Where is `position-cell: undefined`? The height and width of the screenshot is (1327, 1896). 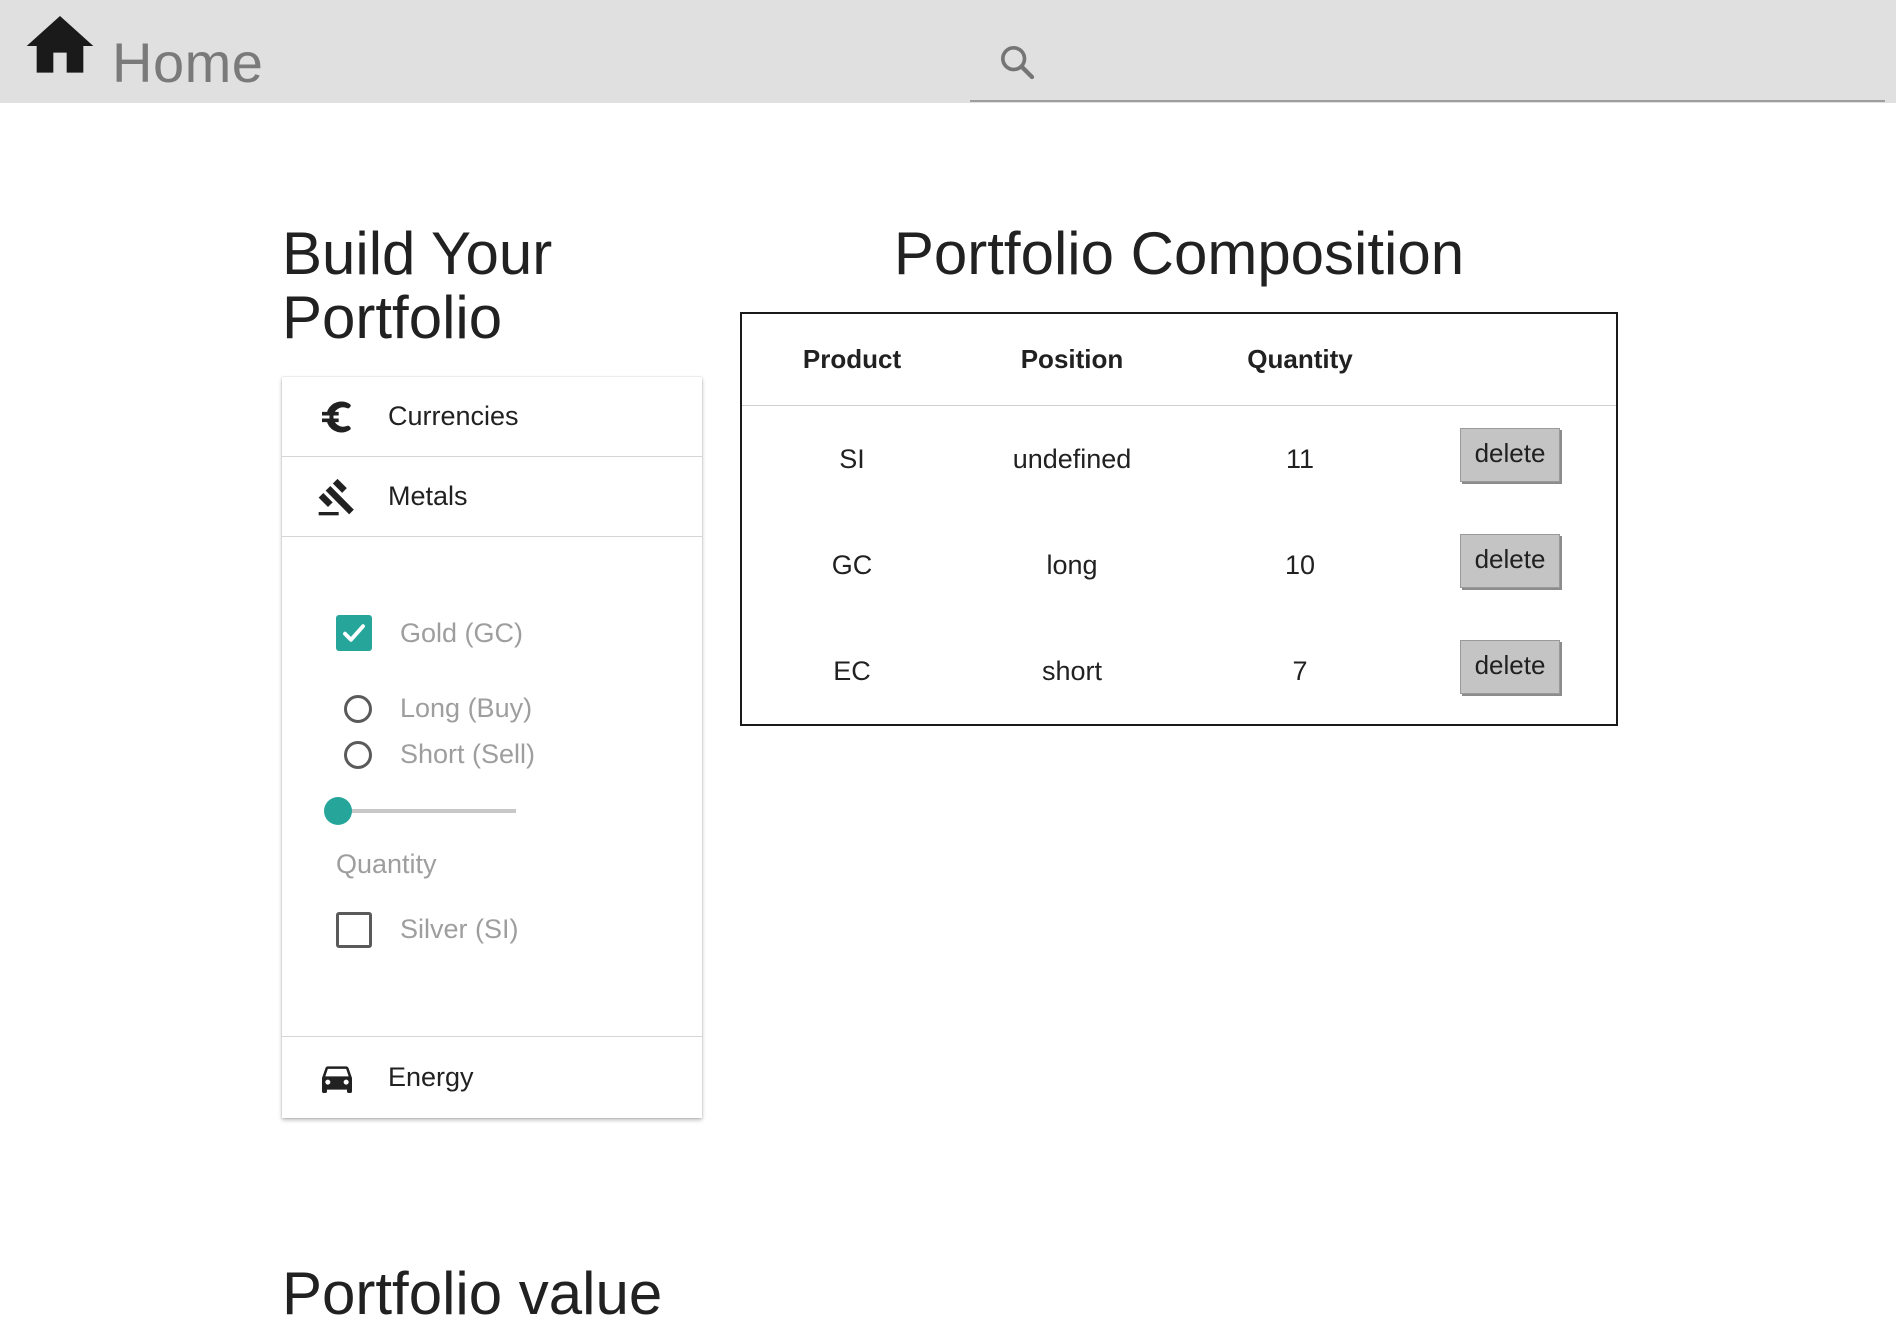
position-cell: undefined is located at coordinates (1072, 459).